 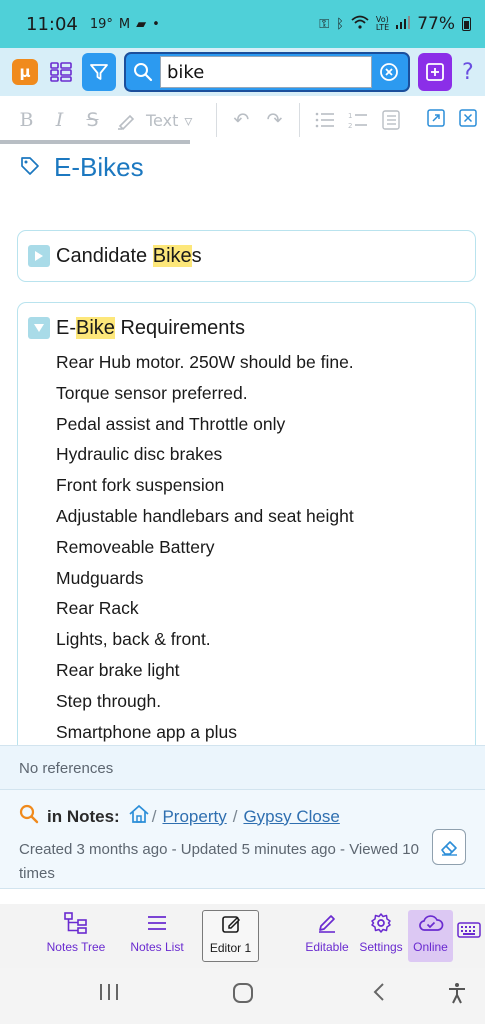 What do you see at coordinates (109, 994) in the screenshot?
I see `recent-apps-icon` at bounding box center [109, 994].